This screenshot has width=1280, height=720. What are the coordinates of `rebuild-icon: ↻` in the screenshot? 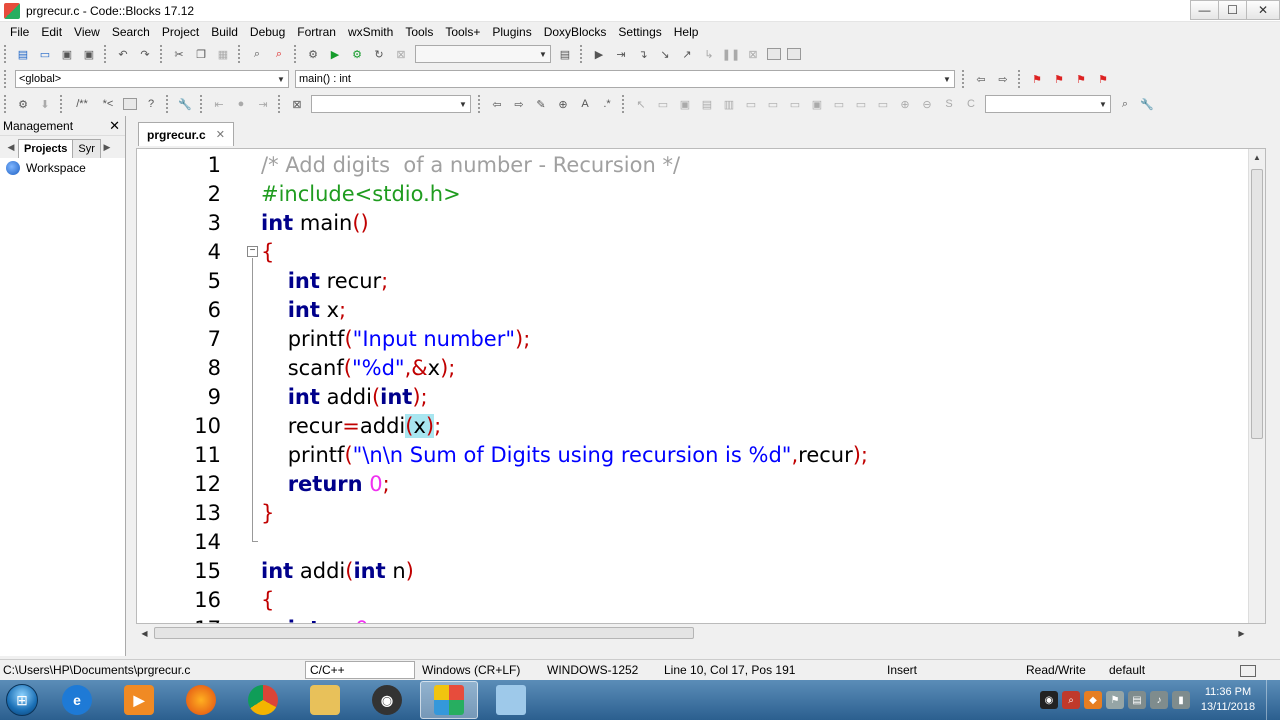 It's located at (379, 54).